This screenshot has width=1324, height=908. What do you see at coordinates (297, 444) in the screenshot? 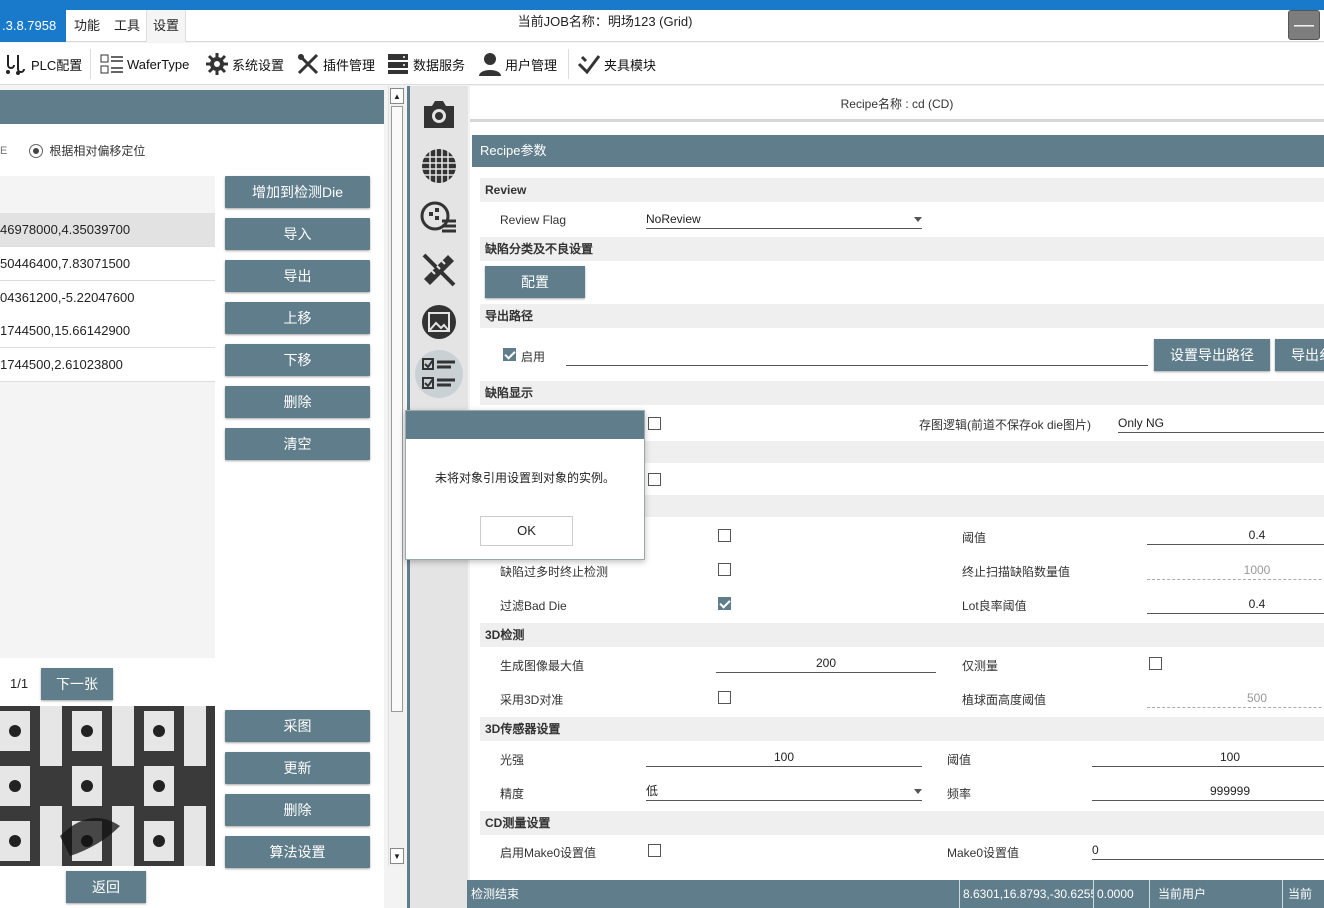
I see `clear-button: 清空` at bounding box center [297, 444].